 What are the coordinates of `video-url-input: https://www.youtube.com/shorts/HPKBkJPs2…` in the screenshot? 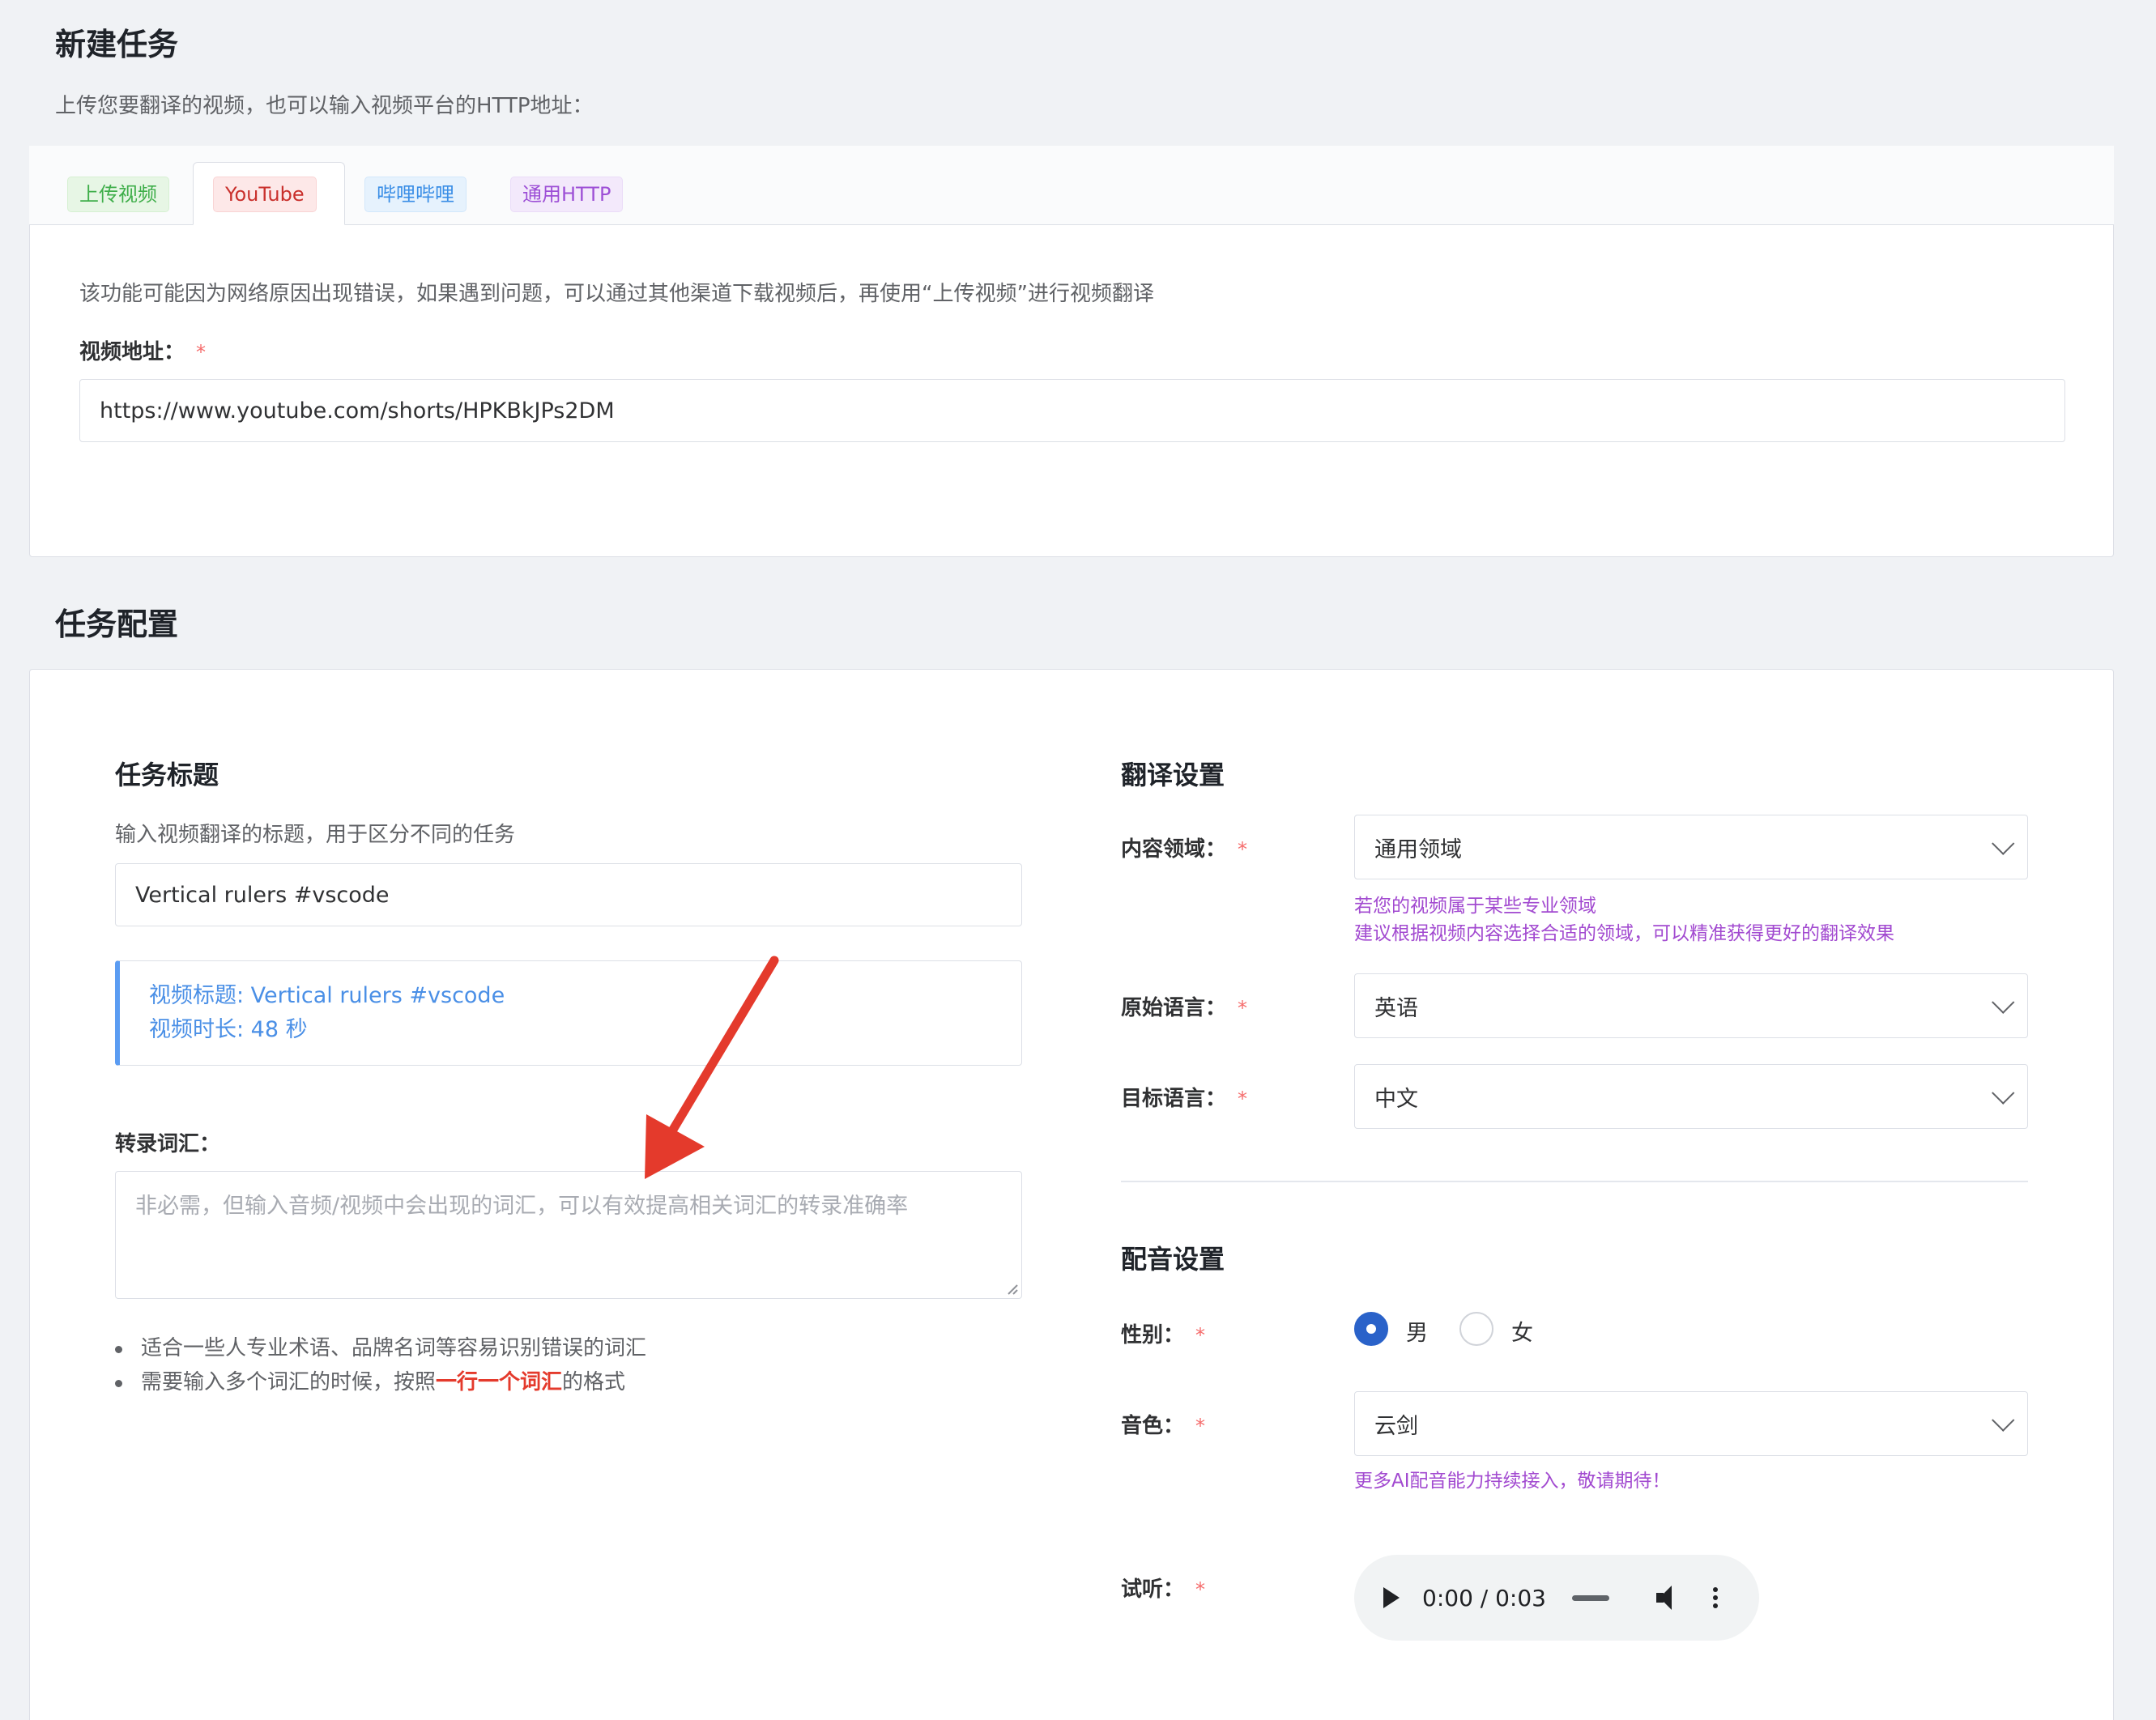 It's located at (1072, 410).